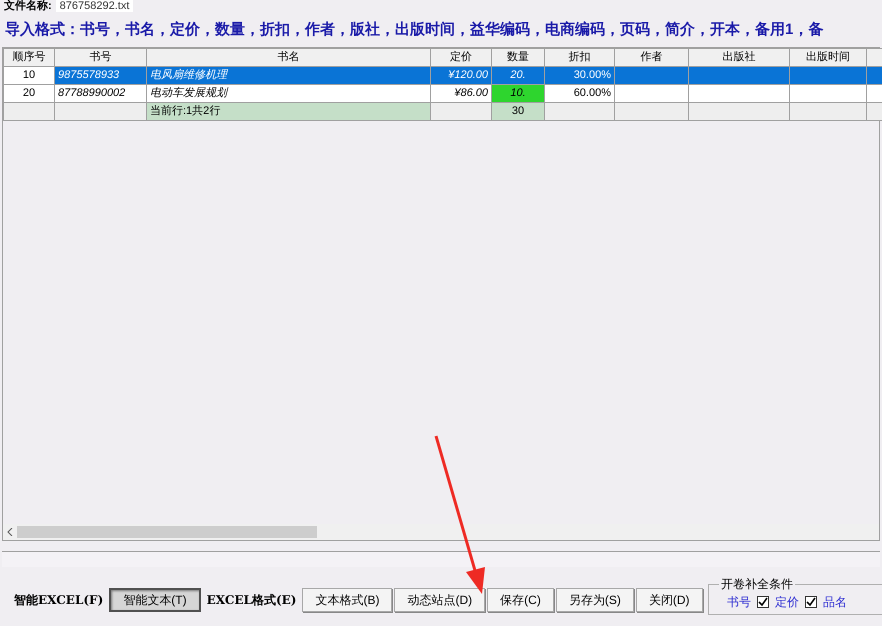 The width and height of the screenshot is (882, 626). I want to click on table-cell: ¥86.00, so click(461, 93).